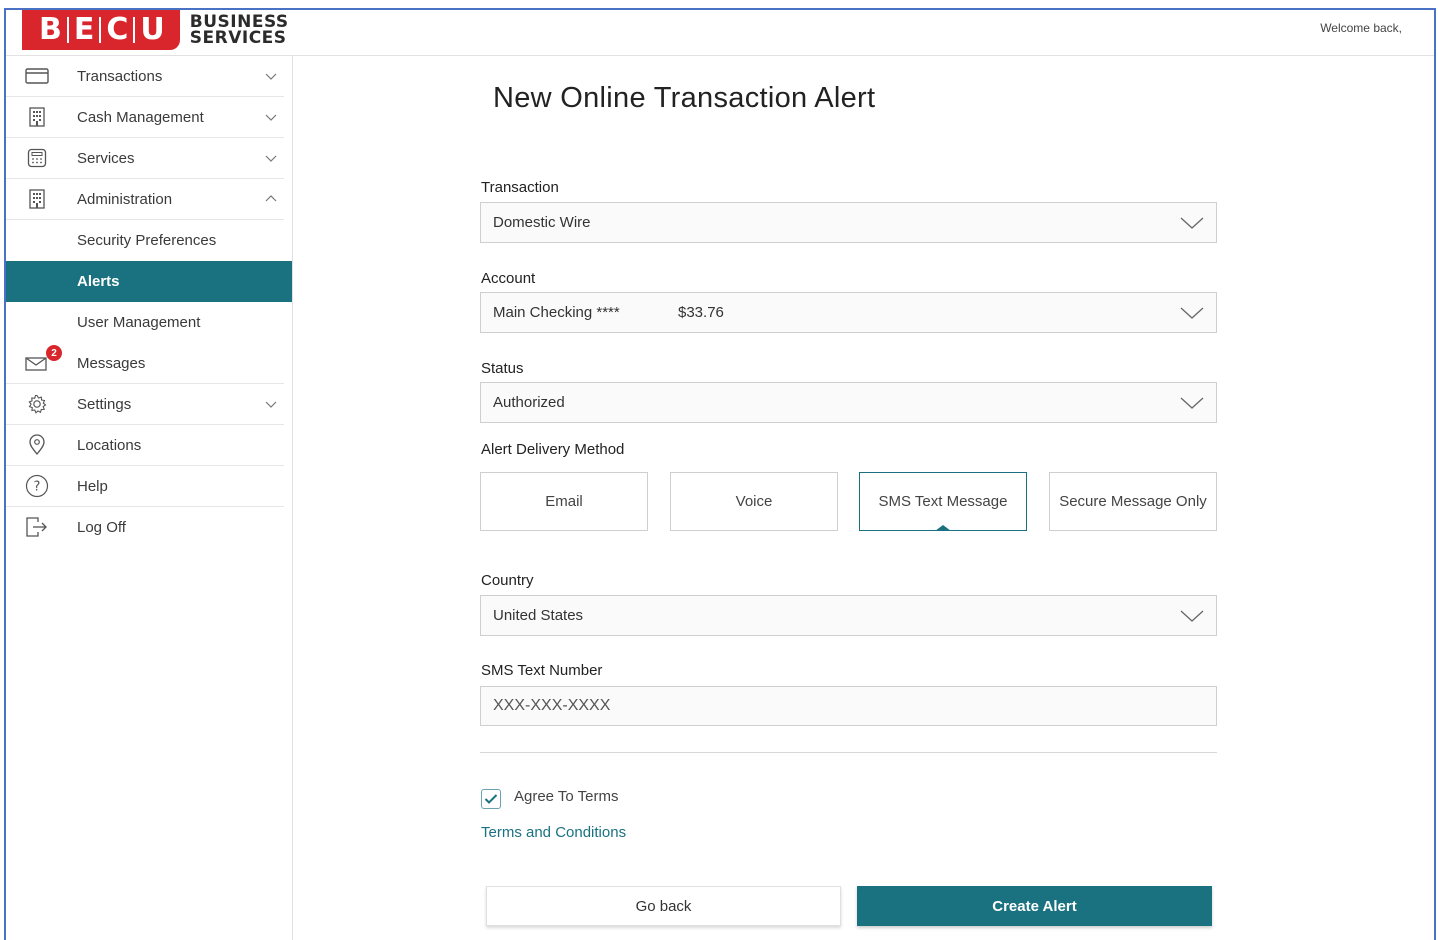  What do you see at coordinates (848, 615) in the screenshot?
I see `country-select: United States` at bounding box center [848, 615].